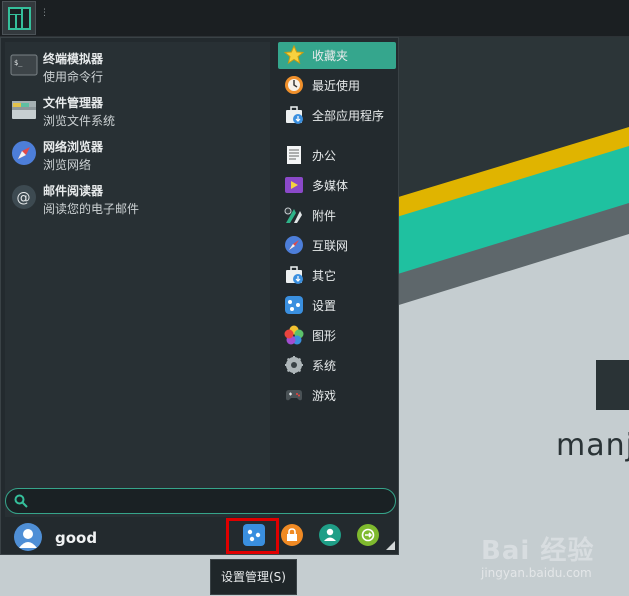  What do you see at coordinates (314, 18) in the screenshot?
I see `top-panel: ⋮` at bounding box center [314, 18].